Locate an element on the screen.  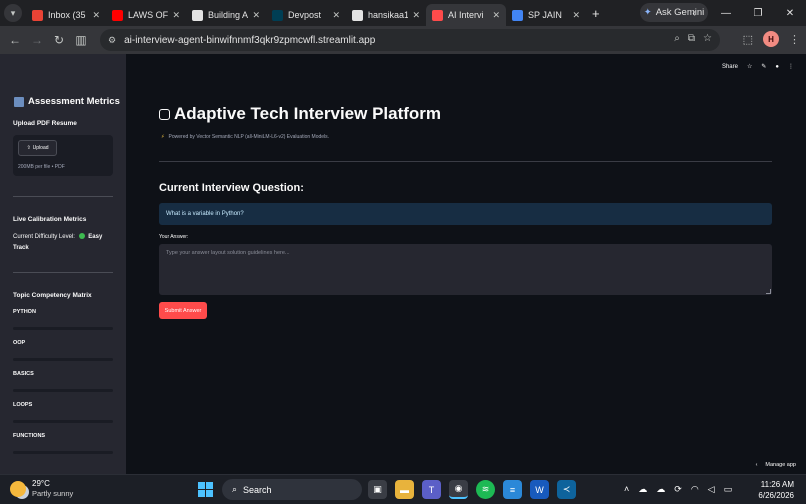
teams-icon: T is located at coordinates (431, 489).